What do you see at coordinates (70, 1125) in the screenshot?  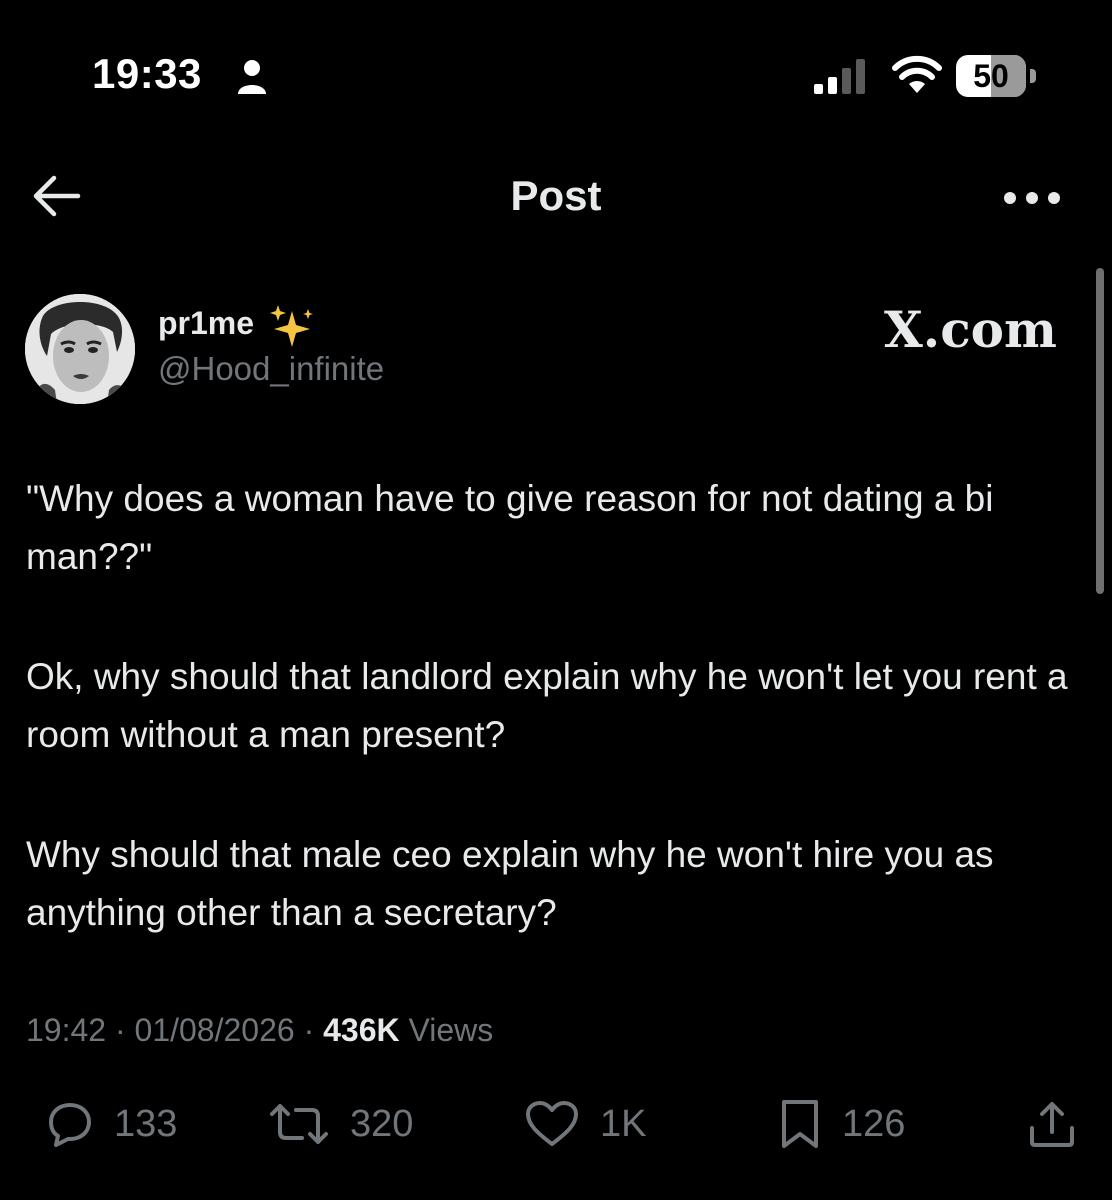 I see `reply-icon` at bounding box center [70, 1125].